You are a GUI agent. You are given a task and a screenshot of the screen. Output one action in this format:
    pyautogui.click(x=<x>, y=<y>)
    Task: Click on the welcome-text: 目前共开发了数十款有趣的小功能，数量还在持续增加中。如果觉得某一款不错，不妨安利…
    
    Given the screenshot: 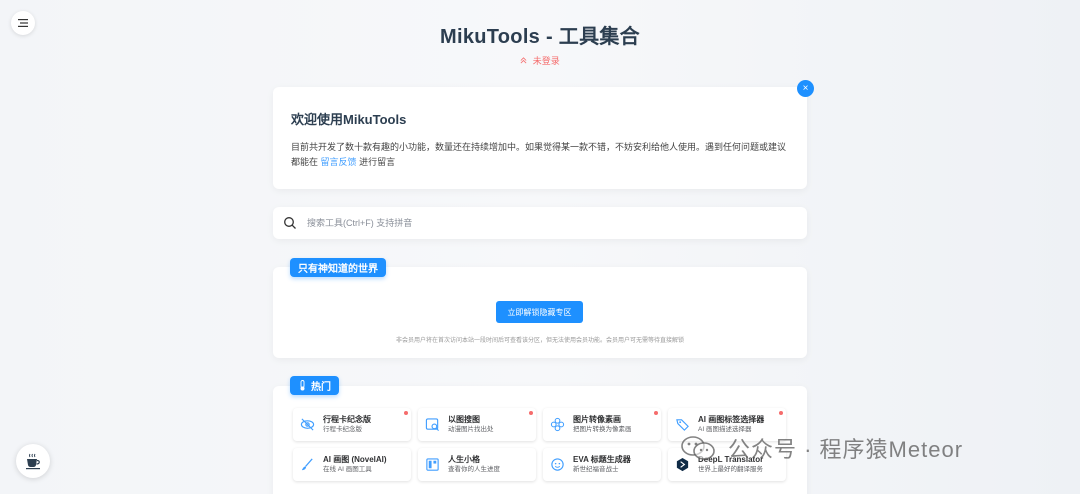 What is the action you would take?
    pyautogui.click(x=540, y=155)
    